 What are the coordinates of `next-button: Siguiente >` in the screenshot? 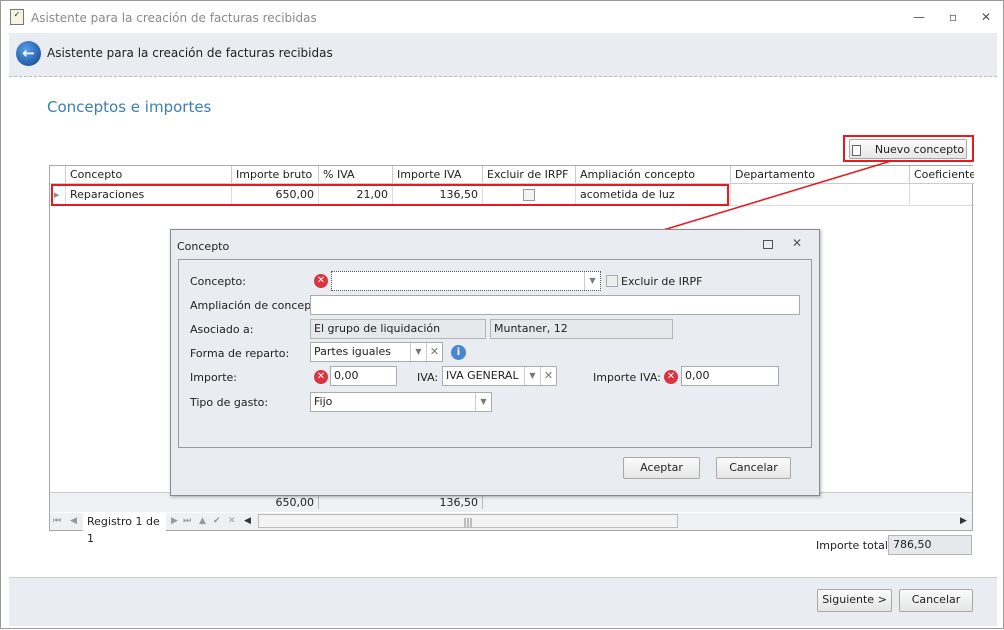 It's located at (854, 600).